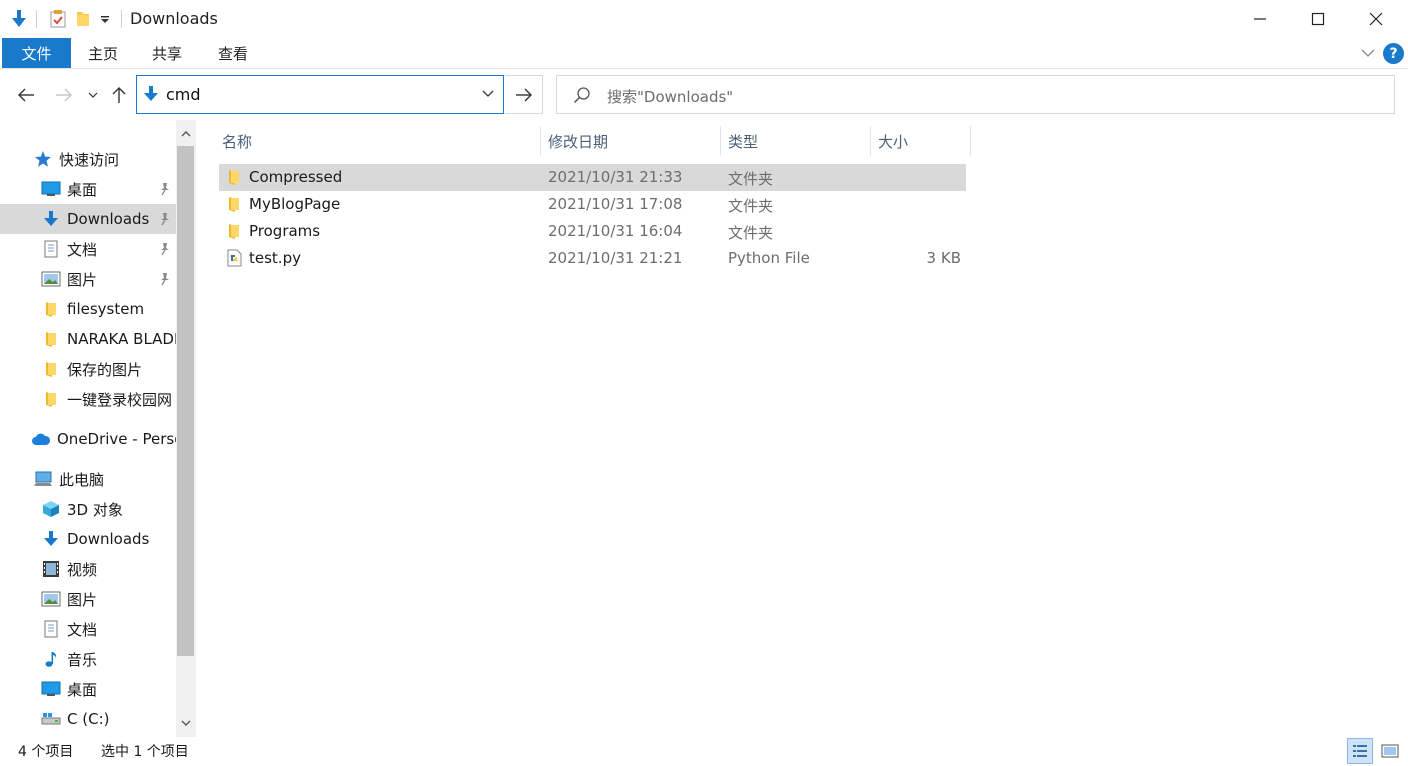 This screenshot has height=766, width=1408. What do you see at coordinates (88, 719) in the screenshot?
I see `sidebar-item-drive-c: C (C:)` at bounding box center [88, 719].